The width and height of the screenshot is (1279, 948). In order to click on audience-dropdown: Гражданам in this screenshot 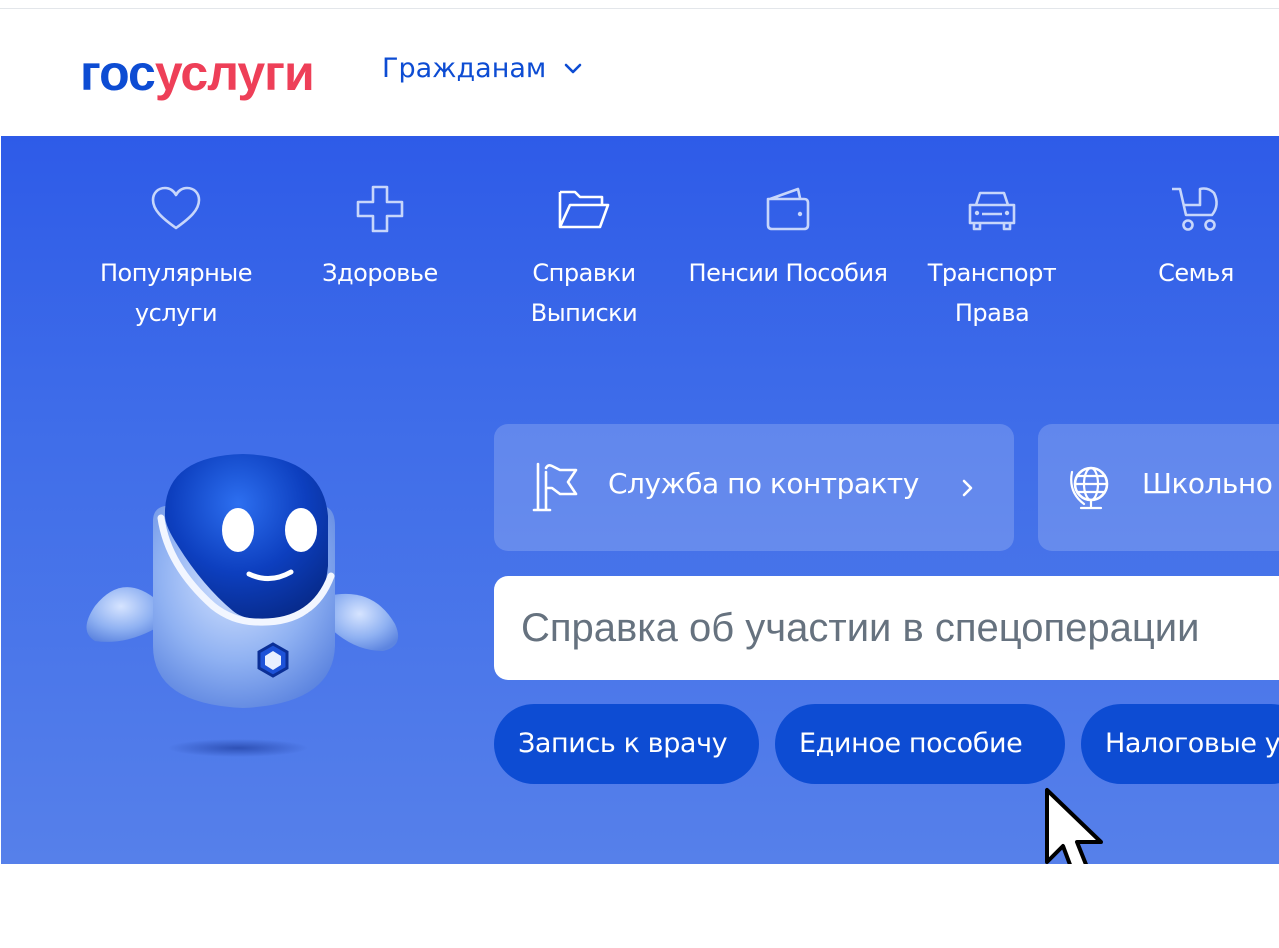, I will do `click(484, 68)`.